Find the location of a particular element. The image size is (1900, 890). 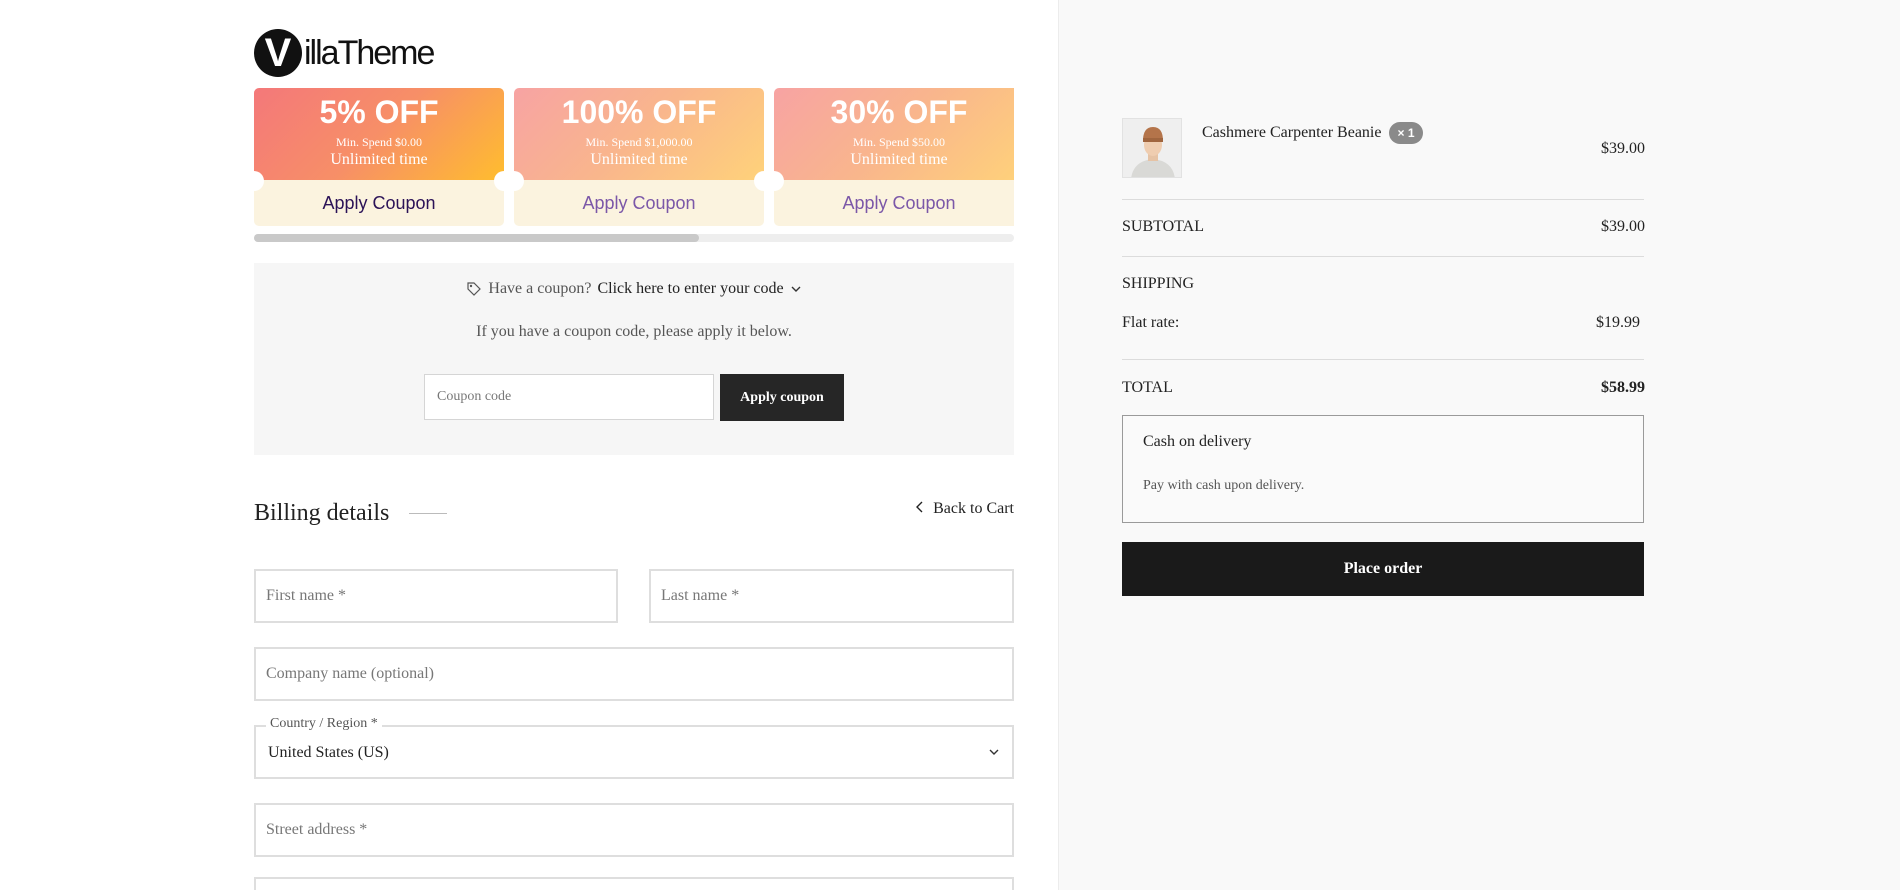

coupon-prompt: Have a coupon? is located at coordinates (540, 288).